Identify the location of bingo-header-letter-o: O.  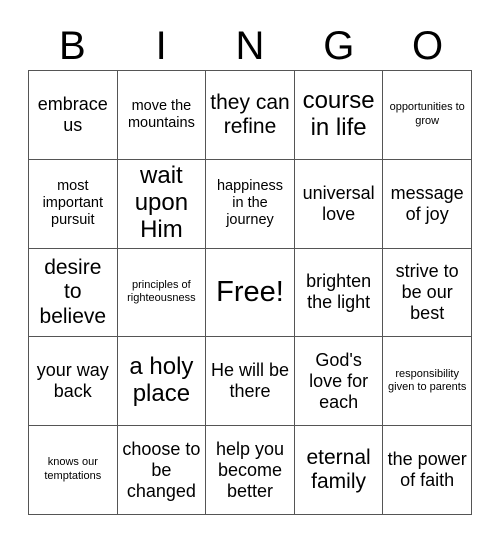
(428, 46).